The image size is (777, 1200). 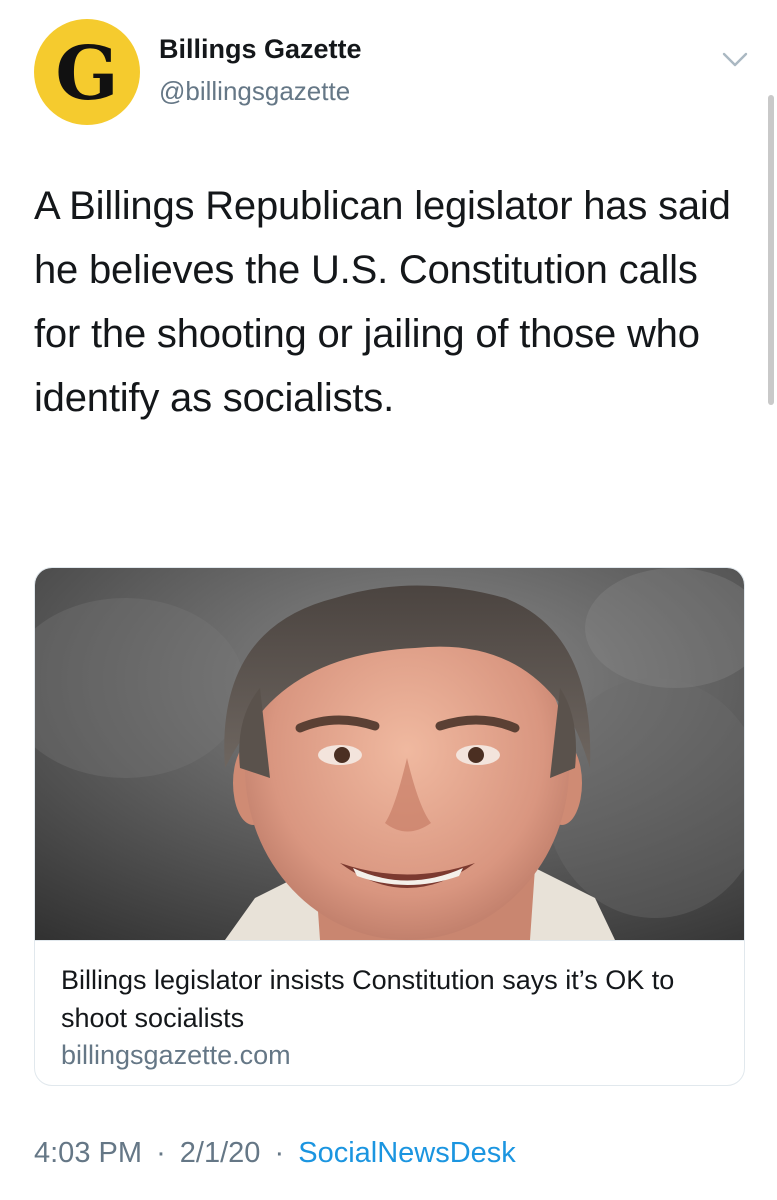 I want to click on tweet-metadata: 4:03 PM · 2/1/20 · SocialNewsDesk, so click(x=275, y=1153).